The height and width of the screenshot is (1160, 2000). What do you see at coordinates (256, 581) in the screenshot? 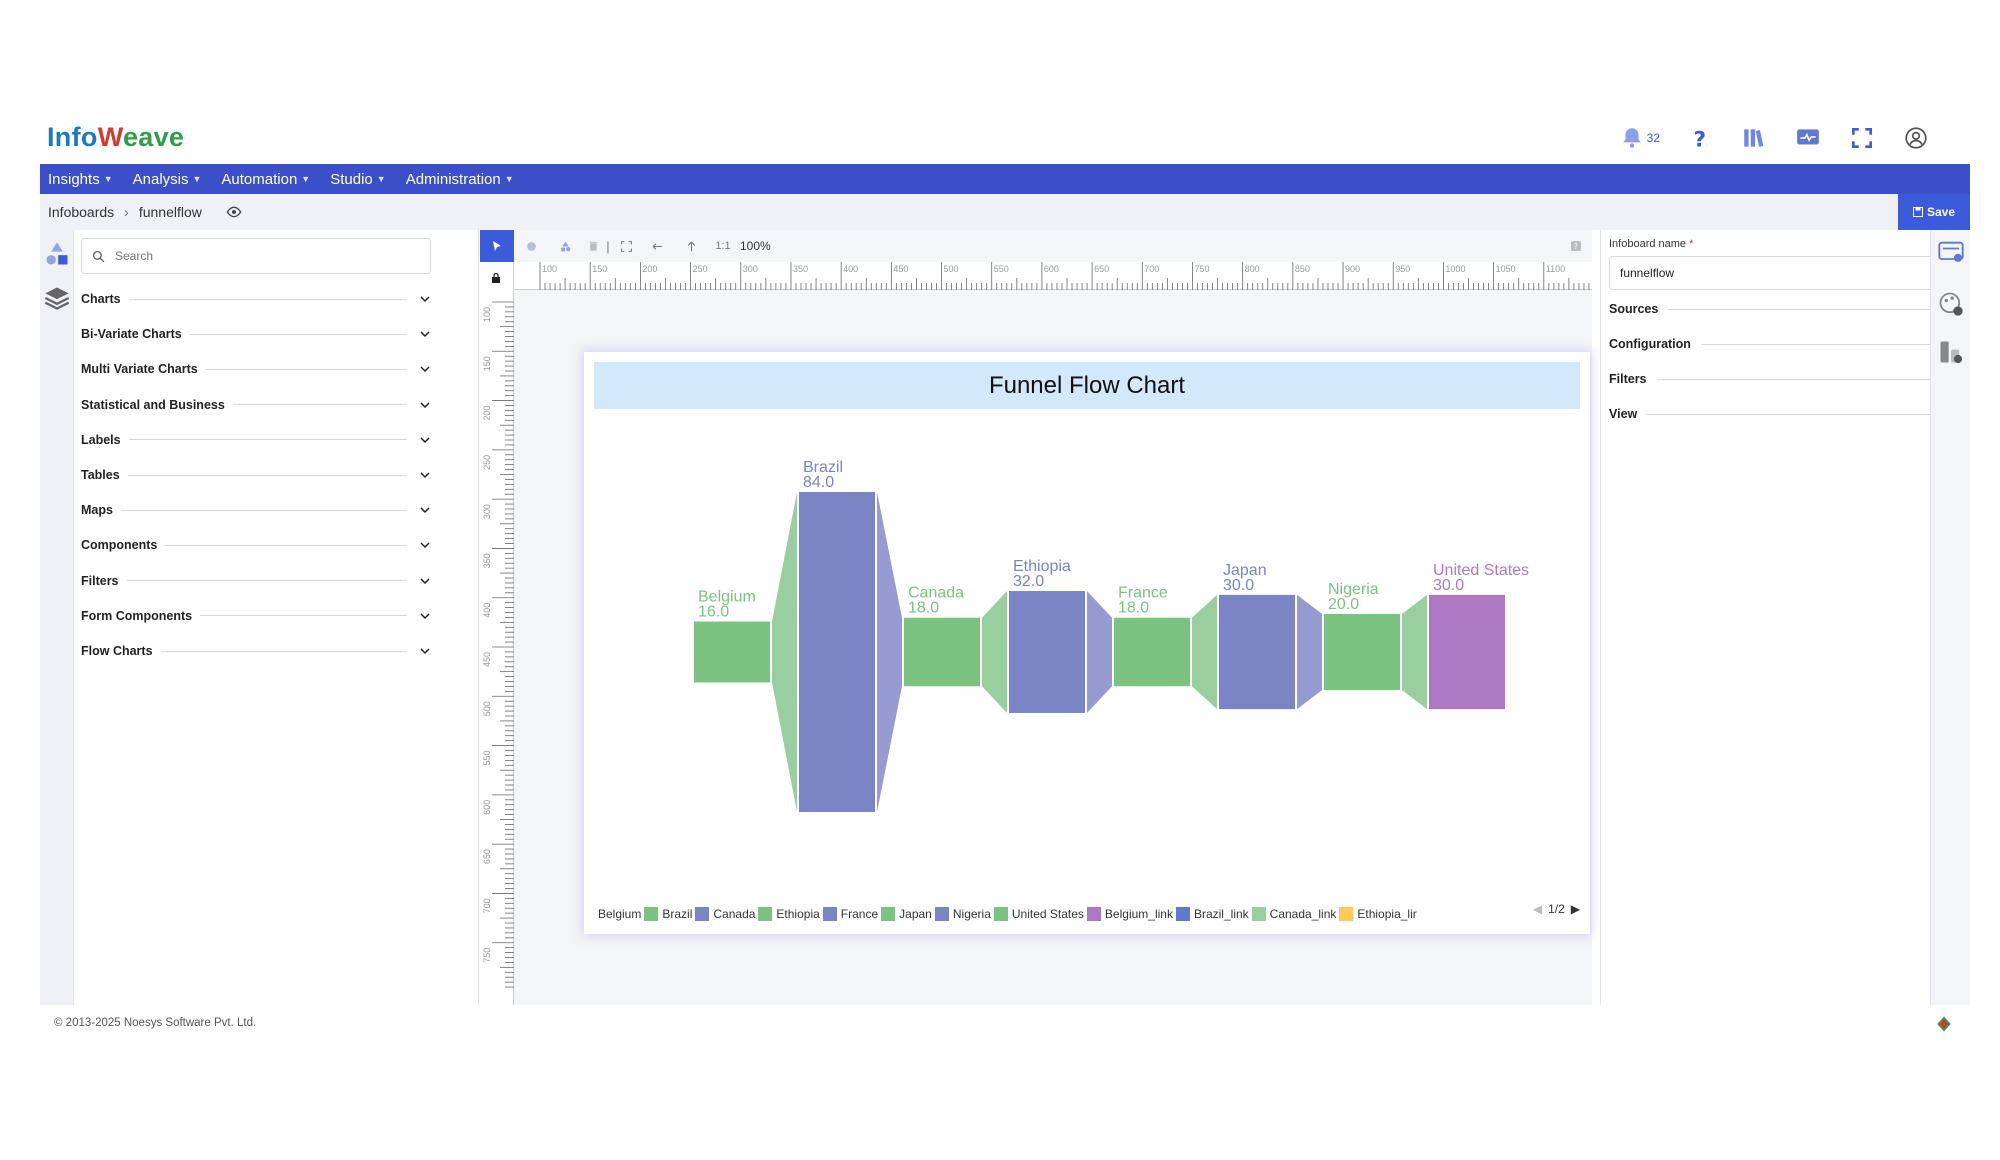
I see `component-group-filters: Filters` at bounding box center [256, 581].